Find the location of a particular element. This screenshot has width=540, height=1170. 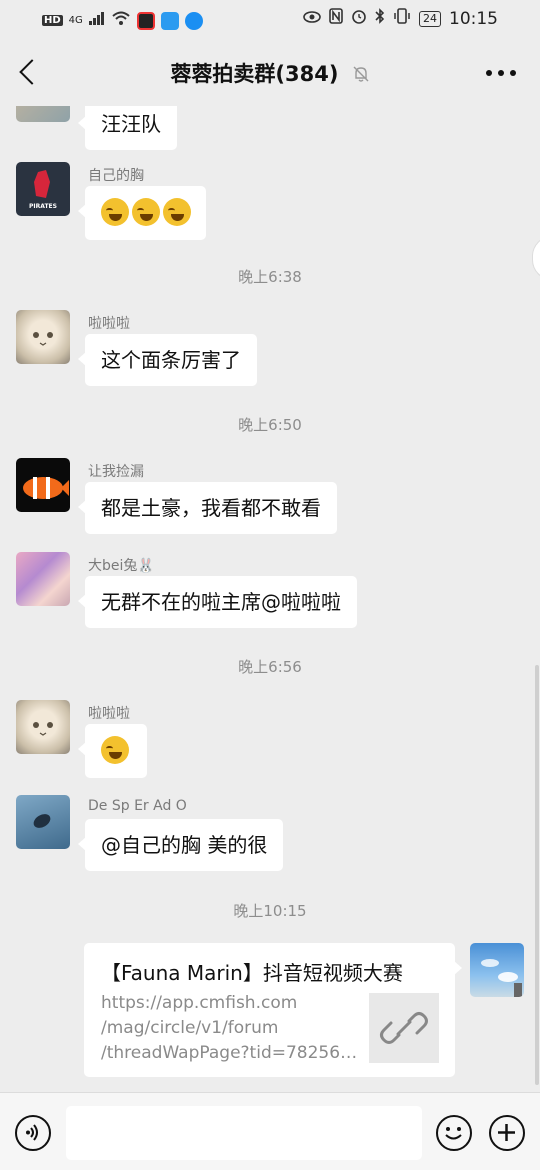

plus-icon is located at coordinates (506, 1132).